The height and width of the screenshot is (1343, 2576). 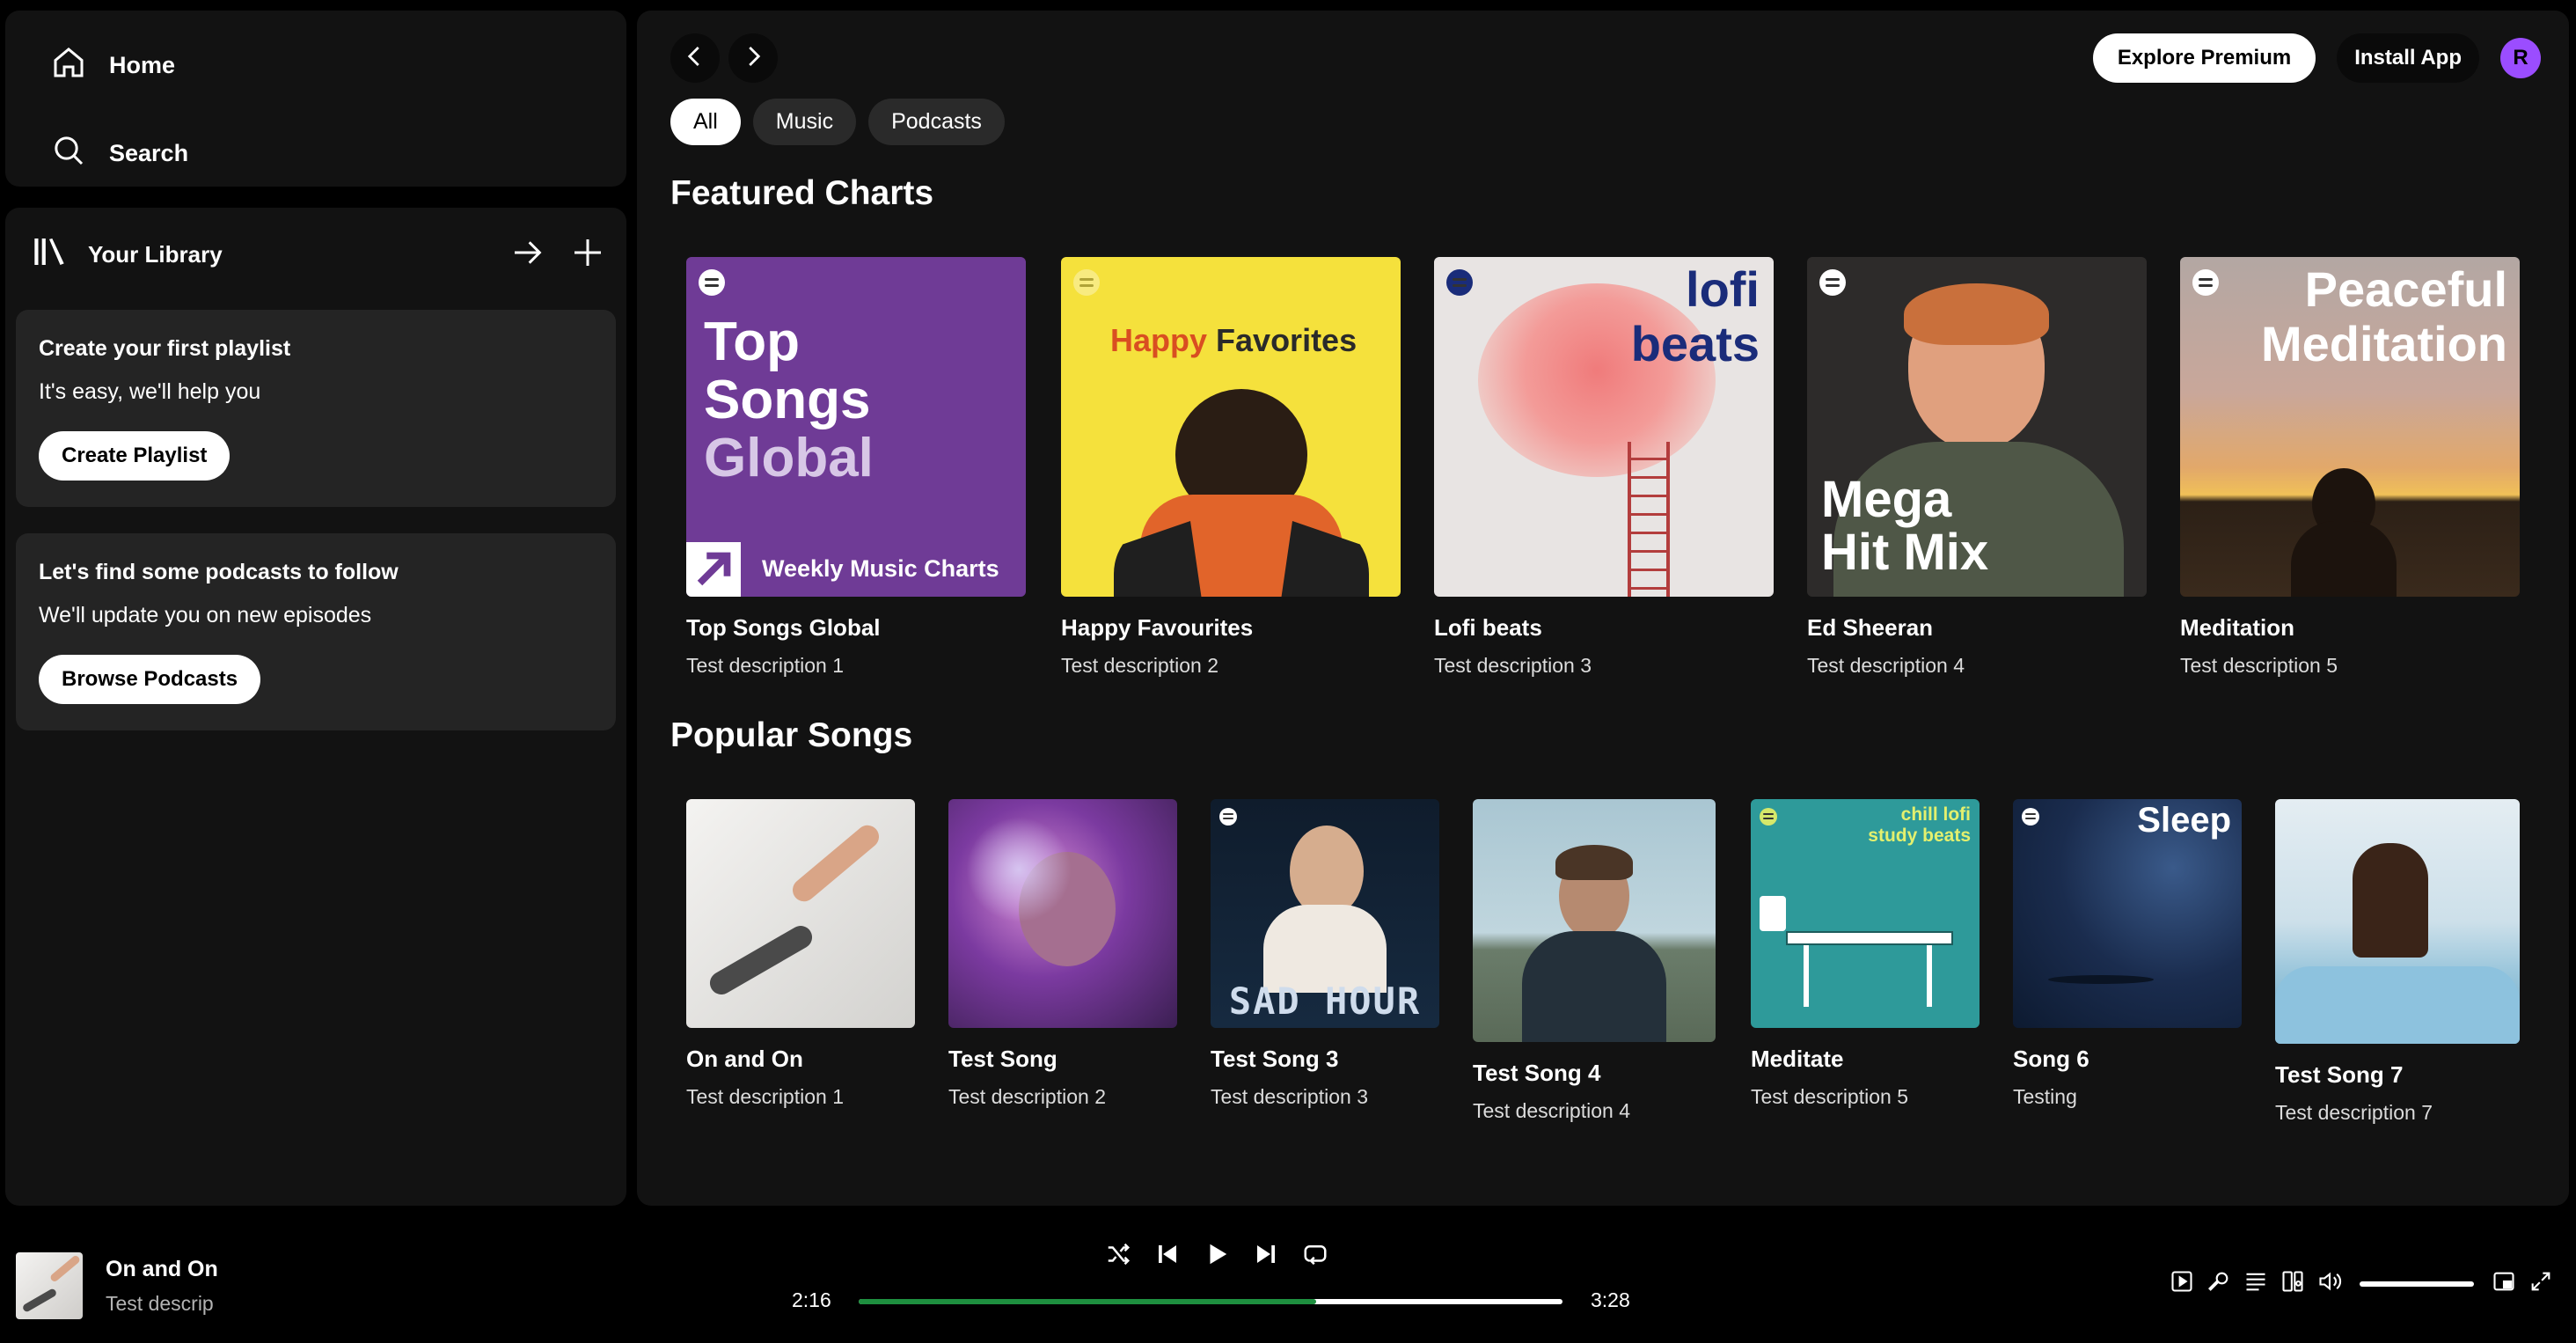 I want to click on top-songs-global-cover: Top Songs Global Weekly Music Charts, so click(x=856, y=427).